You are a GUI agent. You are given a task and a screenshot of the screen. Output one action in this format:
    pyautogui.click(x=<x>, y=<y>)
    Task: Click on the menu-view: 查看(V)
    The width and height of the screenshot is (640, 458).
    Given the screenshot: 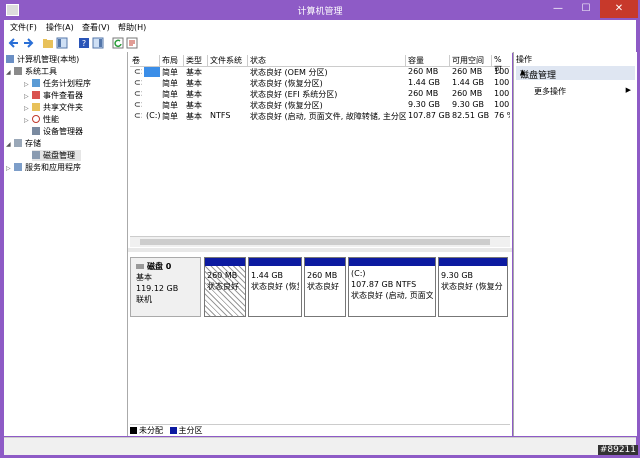 What is the action you would take?
    pyautogui.click(x=96, y=27)
    